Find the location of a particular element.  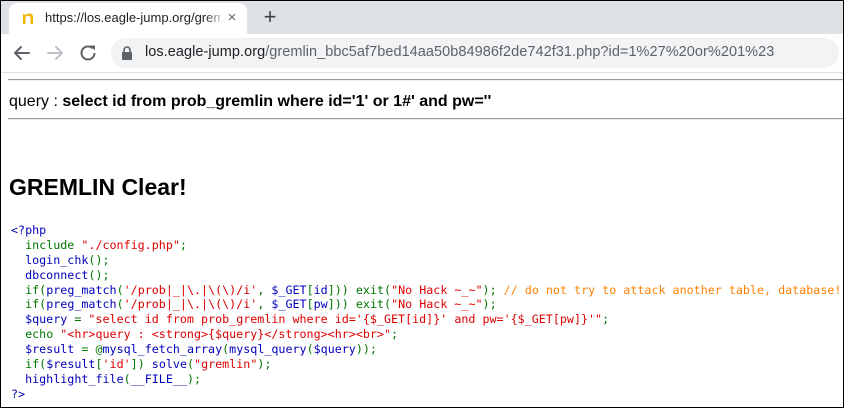

bottom-divider is located at coordinates (425, 119).